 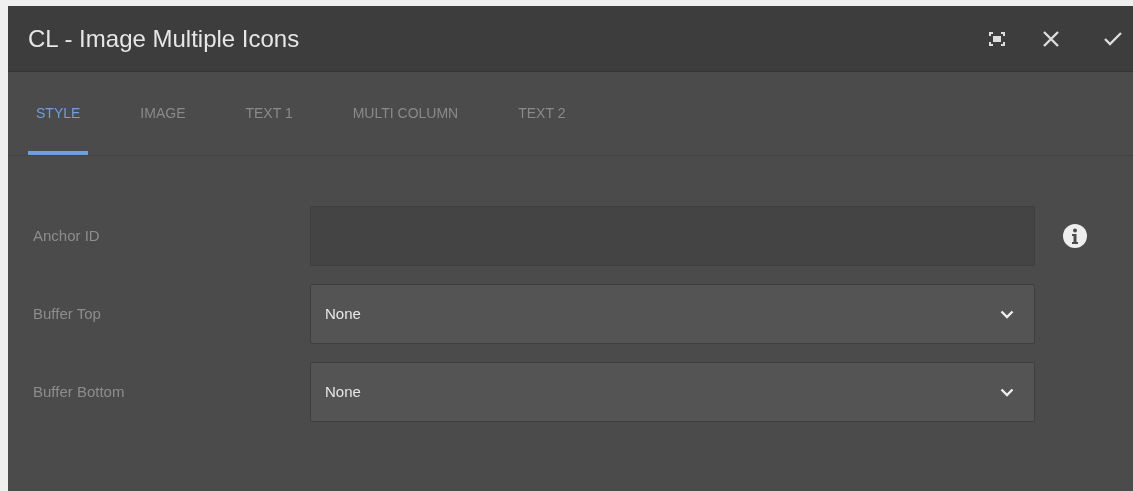 I want to click on field-label: Buffer Bottom, so click(x=79, y=391).